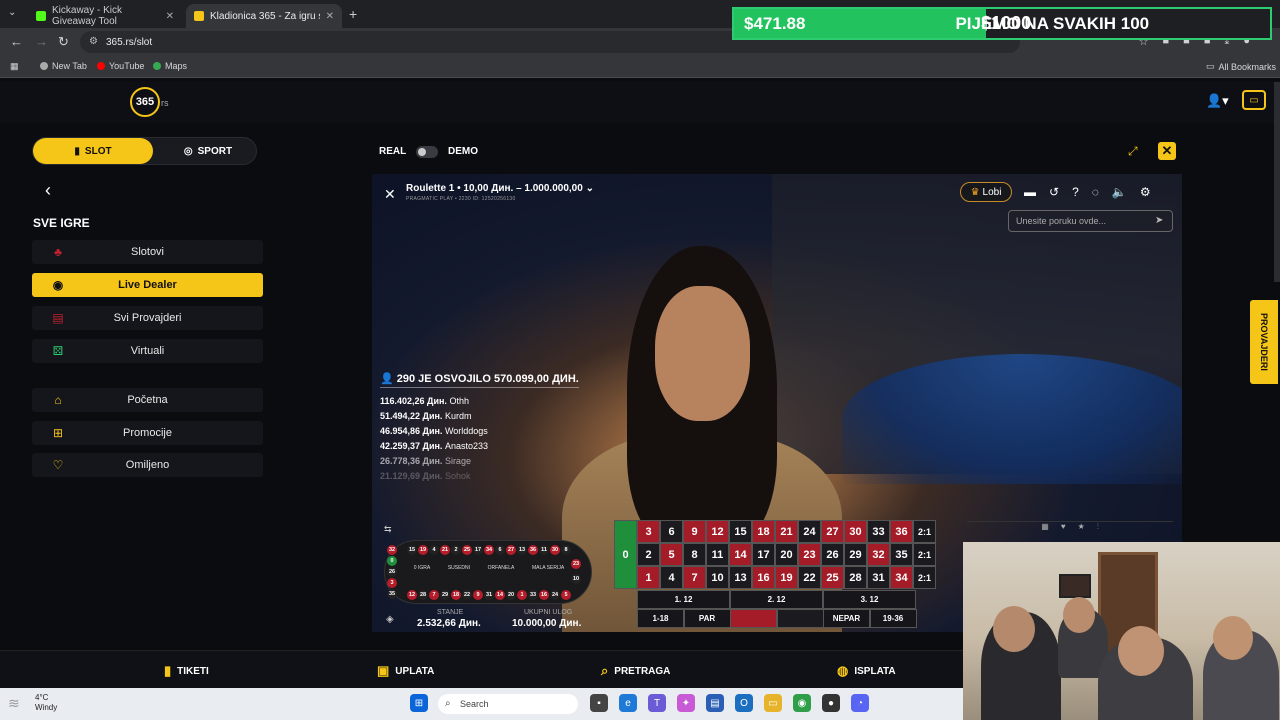 This screenshot has height=720, width=1280. What do you see at coordinates (93, 151) in the screenshot?
I see `slot-toggle-button: ▮ SLOT` at bounding box center [93, 151].